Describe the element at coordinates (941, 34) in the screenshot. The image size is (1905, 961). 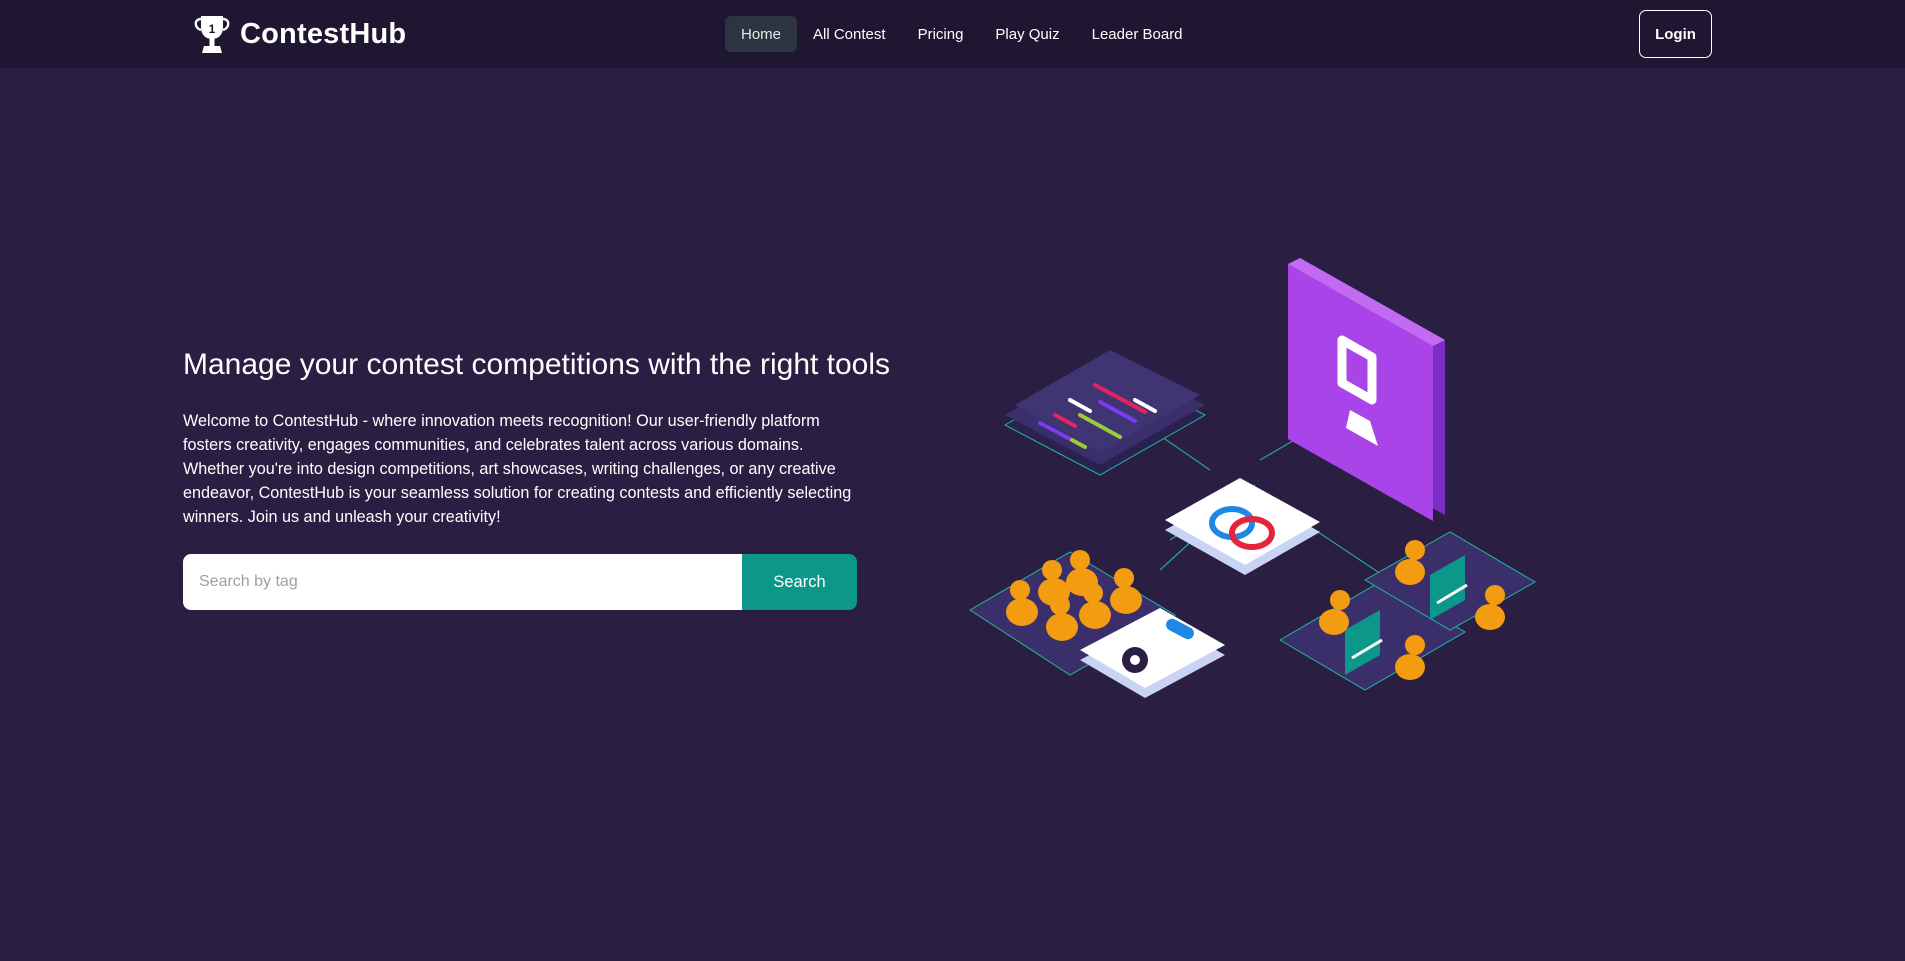
I see `nav-pricing: Pricing` at that location.